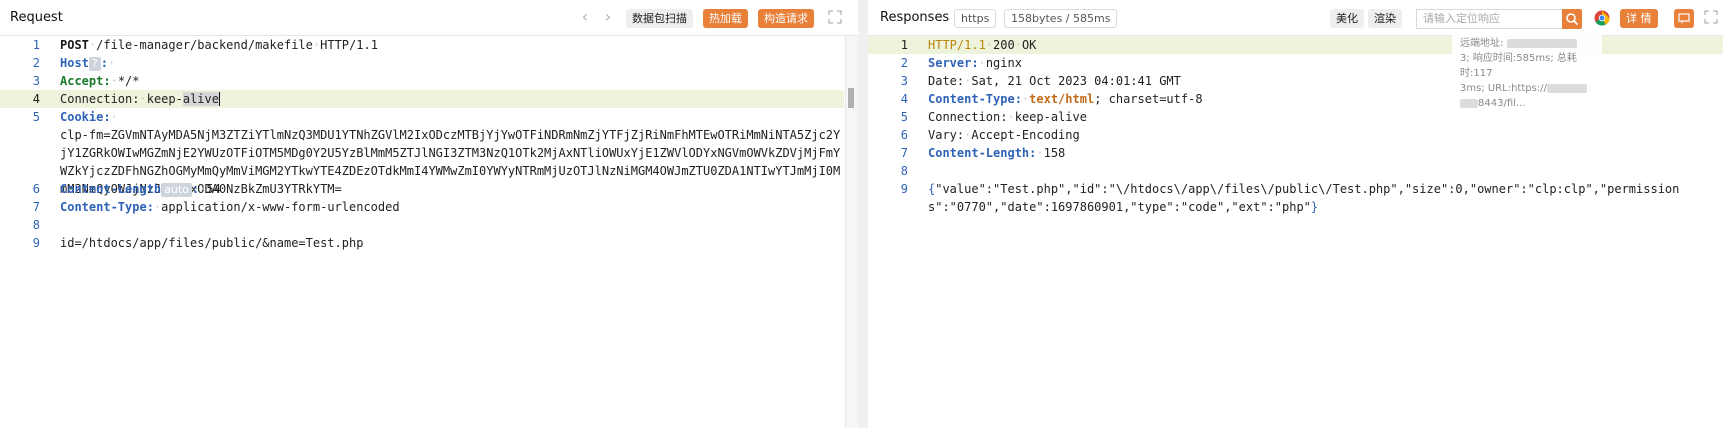 Image resolution: width=1723 pixels, height=428 pixels. I want to click on header-value-mime: text/html, so click(1062, 99).